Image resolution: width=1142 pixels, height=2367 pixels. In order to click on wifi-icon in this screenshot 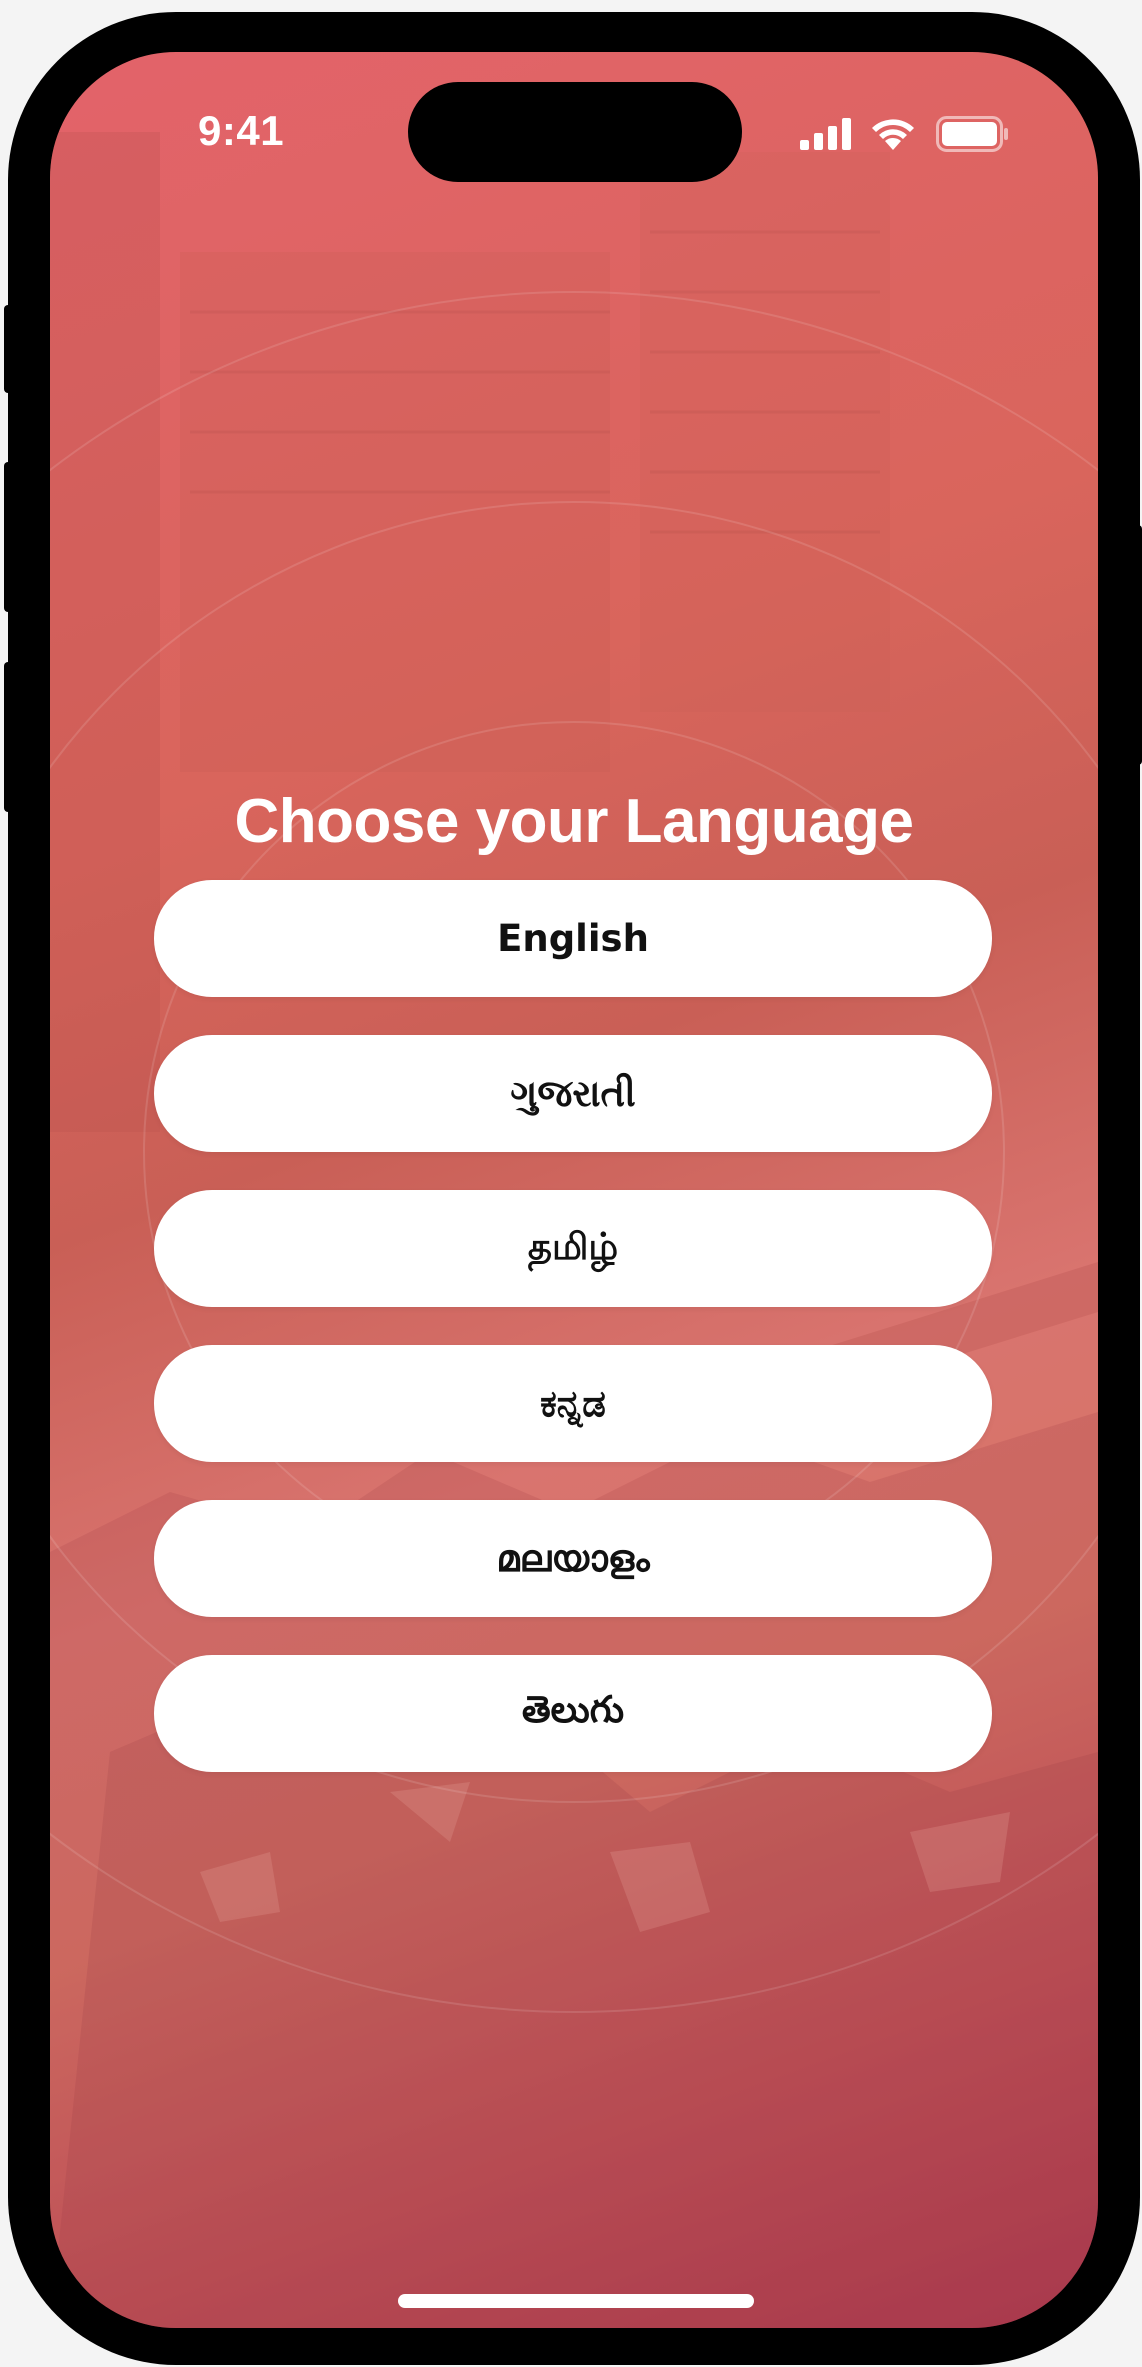, I will do `click(893, 134)`.